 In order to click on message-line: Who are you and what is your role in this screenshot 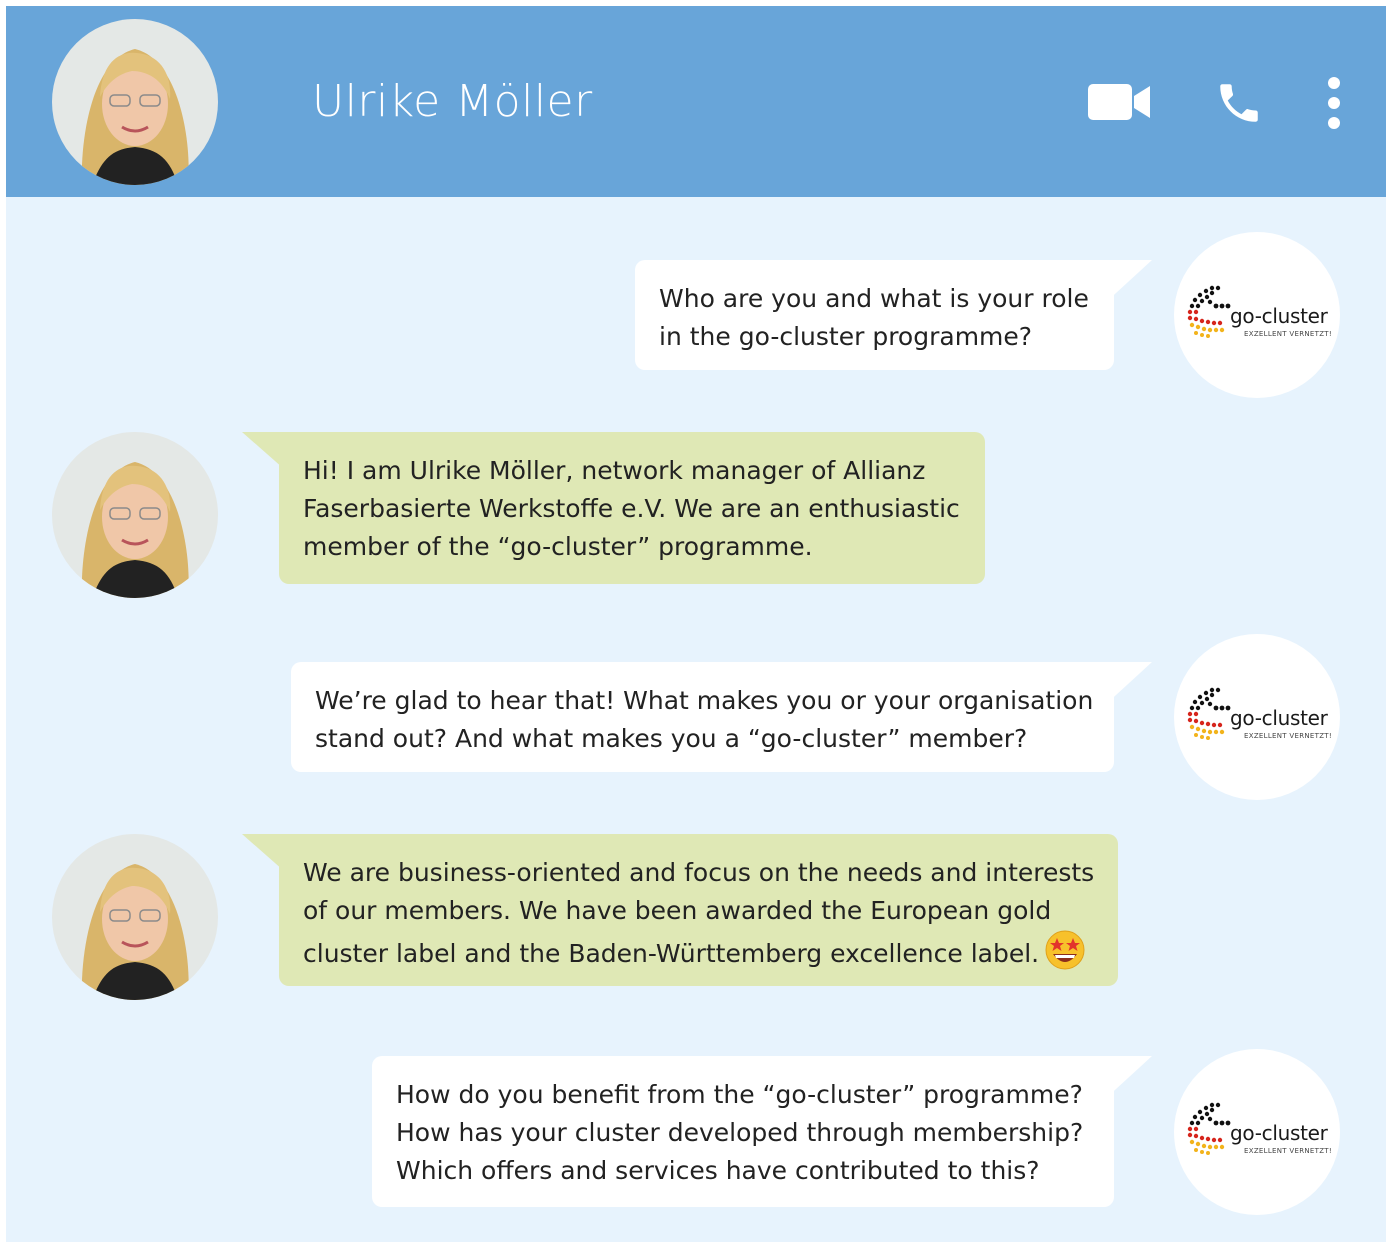, I will do `click(874, 298)`.